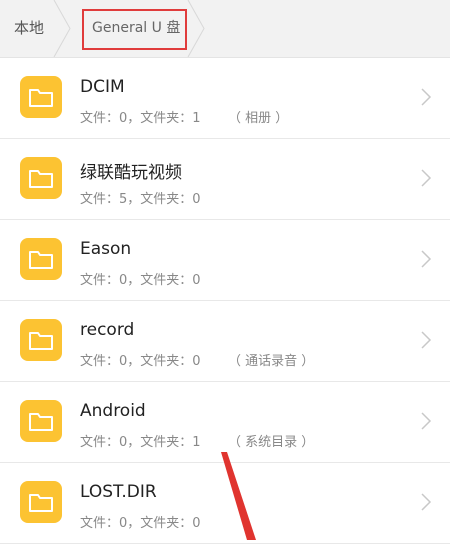 This screenshot has height=544, width=450. What do you see at coordinates (113, 411) in the screenshot?
I see `folder-name: Android` at bounding box center [113, 411].